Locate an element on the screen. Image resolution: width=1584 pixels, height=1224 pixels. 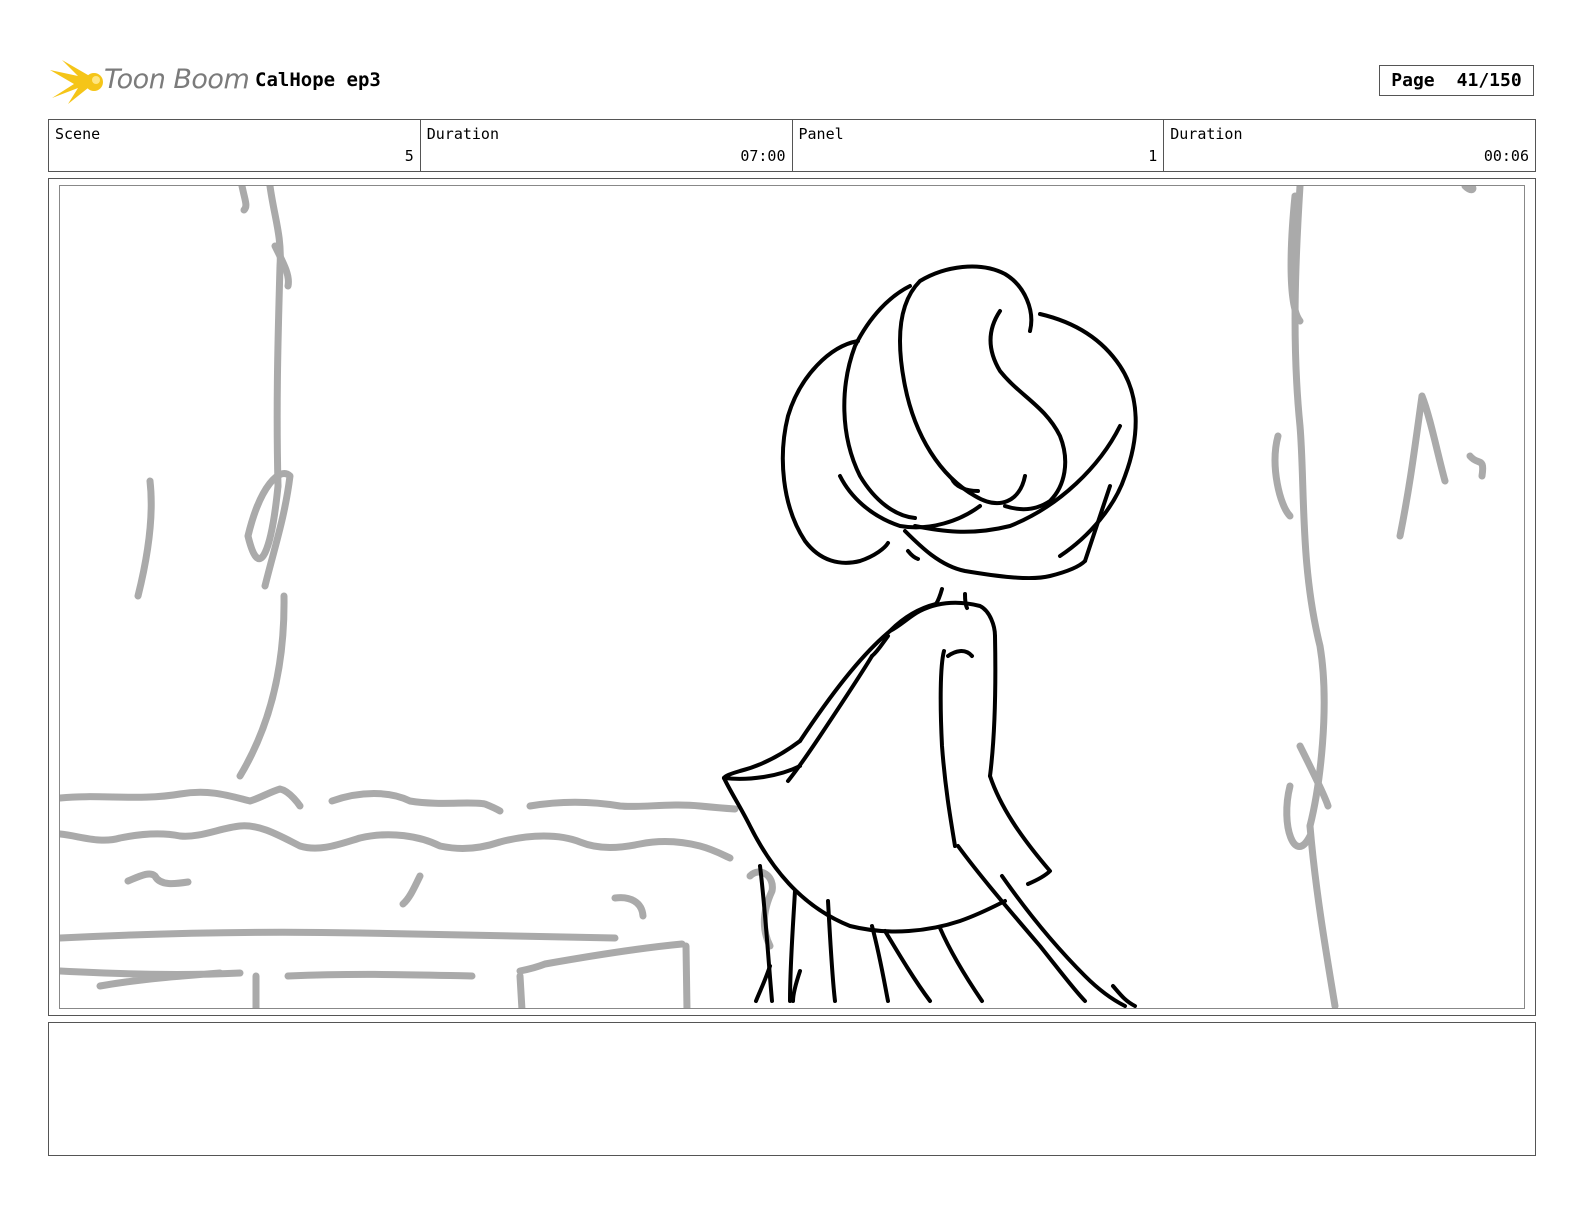
panel-label: Panel is located at coordinates (821, 134).